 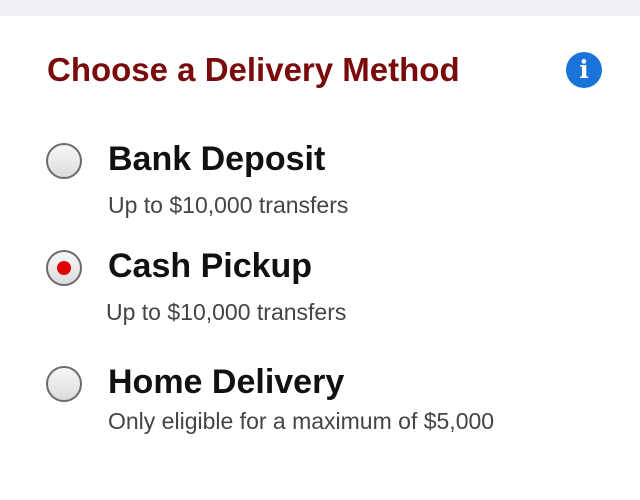 What do you see at coordinates (301, 421) in the screenshot?
I see `option-description: Only eligible for a maximum of $5,000` at bounding box center [301, 421].